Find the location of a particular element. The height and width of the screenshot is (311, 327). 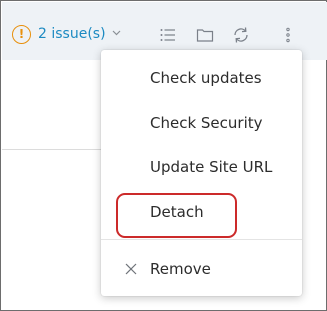

close-icon is located at coordinates (131, 269).